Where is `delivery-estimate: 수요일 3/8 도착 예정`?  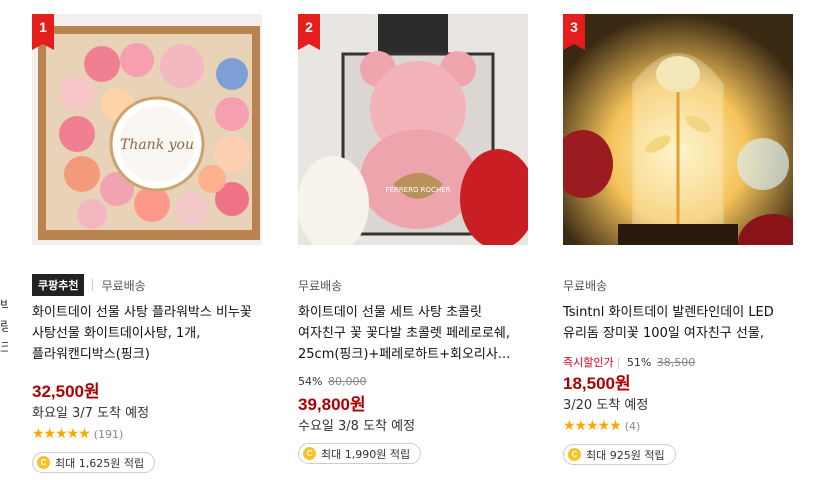 delivery-estimate: 수요일 3/8 도착 예정 is located at coordinates (357, 426).